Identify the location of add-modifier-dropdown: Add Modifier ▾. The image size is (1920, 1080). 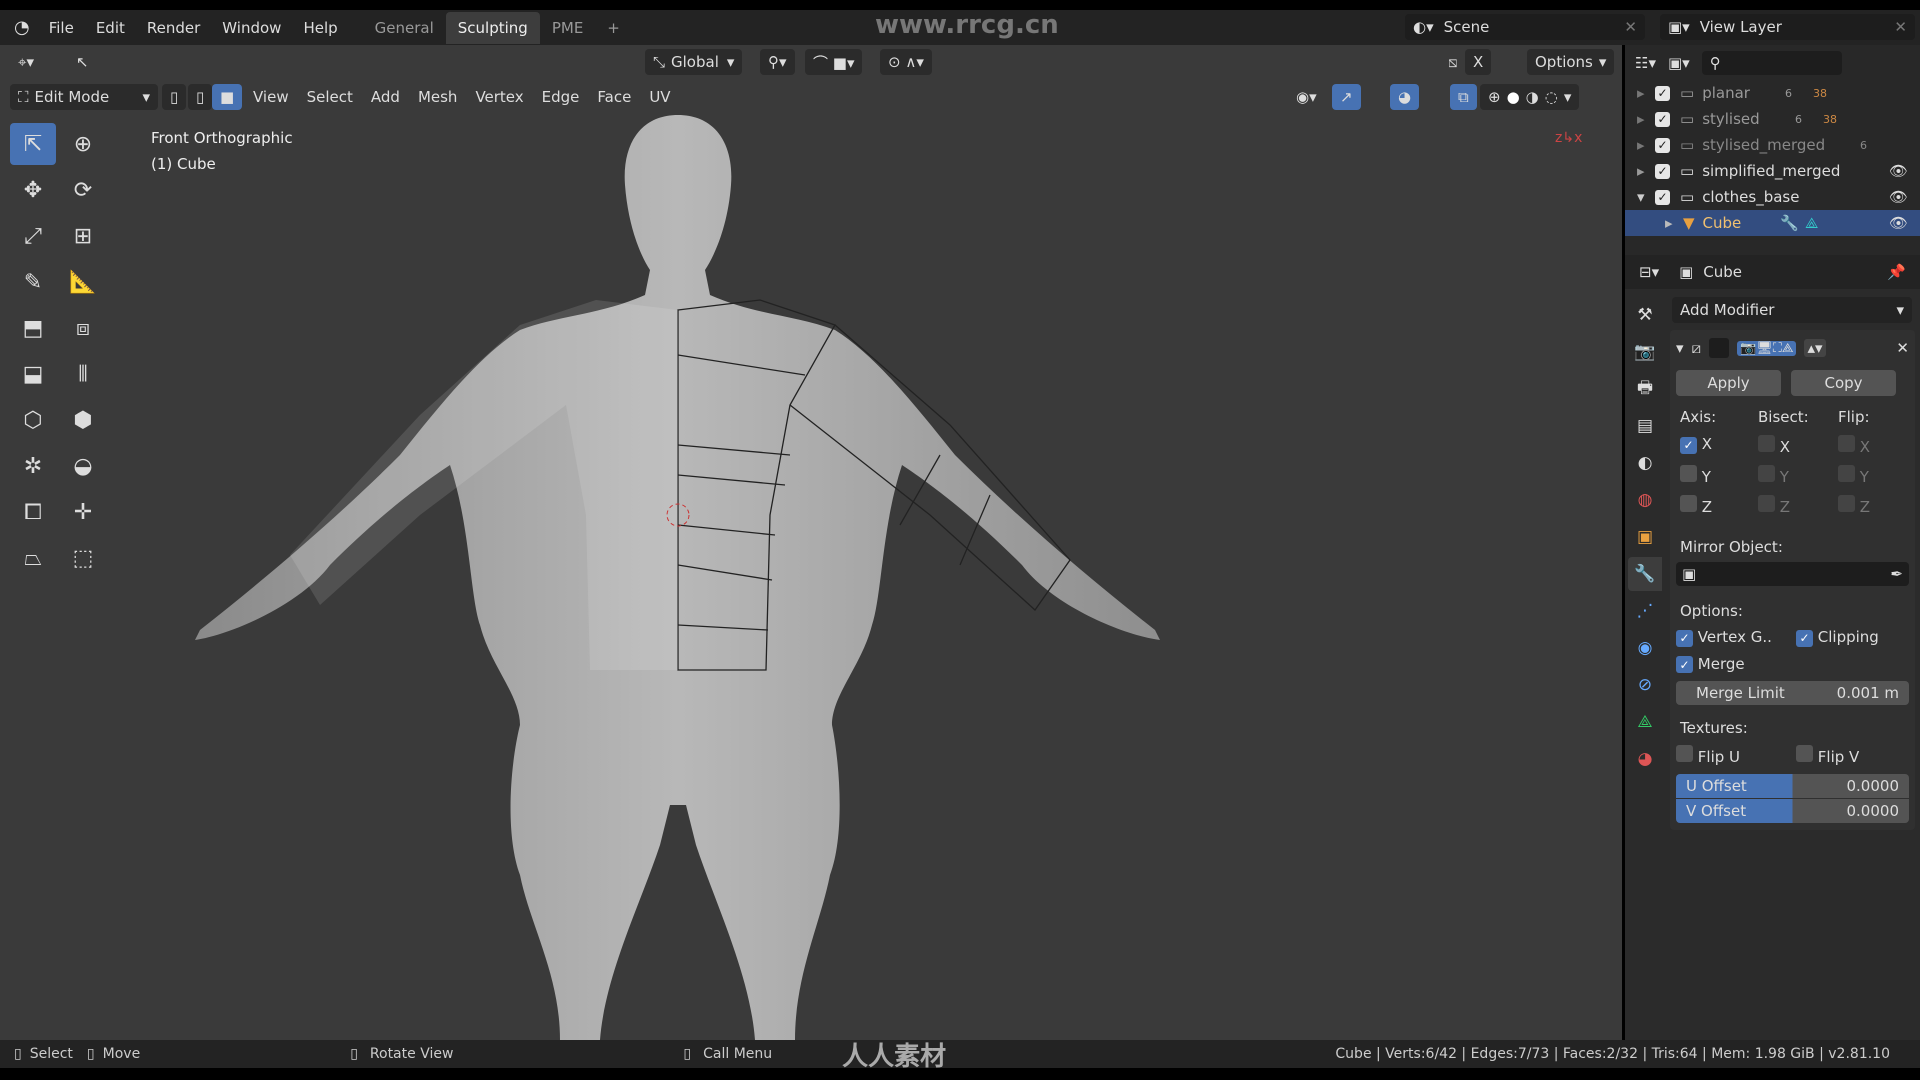
(1792, 310).